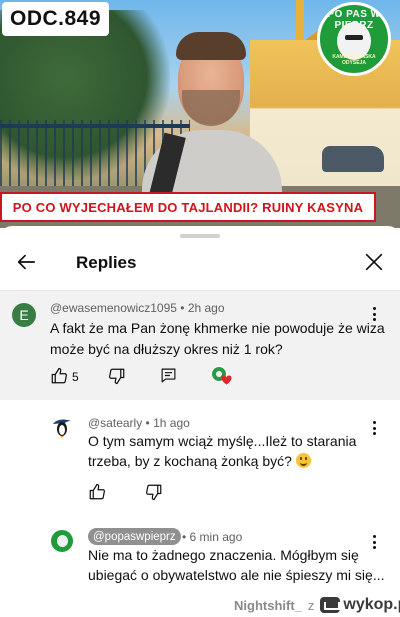 The height and width of the screenshot is (617, 400). What do you see at coordinates (171, 423) in the screenshot?
I see `comment-time: 1h ago` at bounding box center [171, 423].